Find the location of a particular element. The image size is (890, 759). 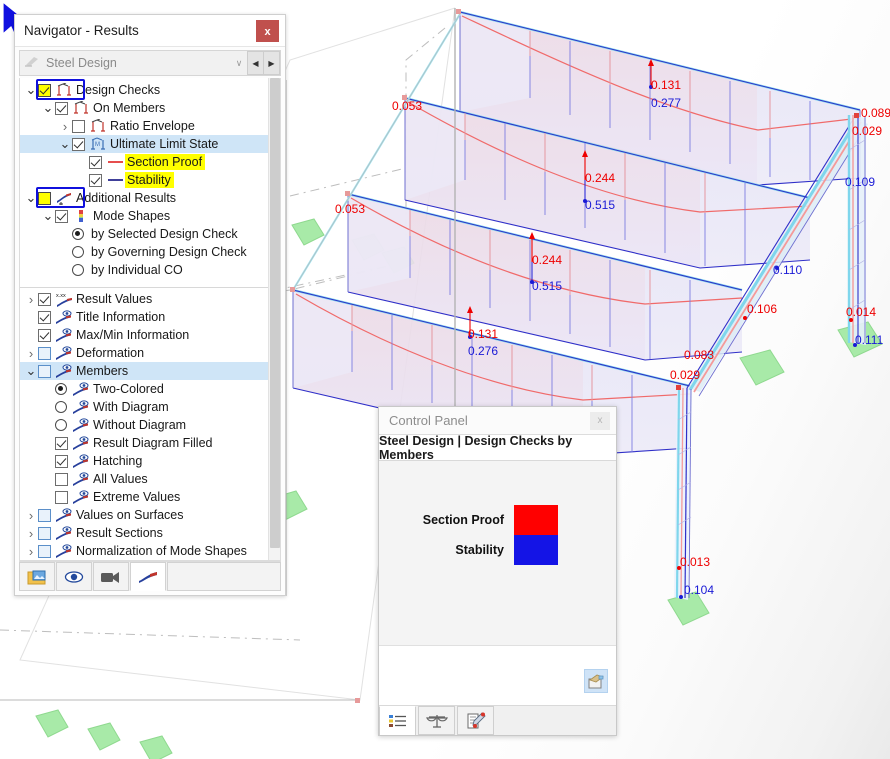

tree-item-maxmin-information: Max/Min Information is located at coordinates (144, 335).